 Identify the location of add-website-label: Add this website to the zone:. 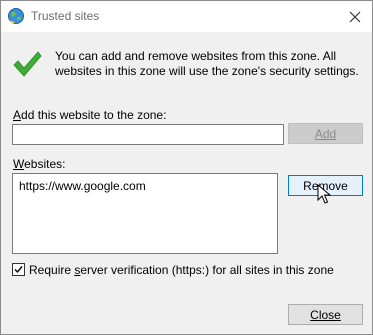
(90, 115).